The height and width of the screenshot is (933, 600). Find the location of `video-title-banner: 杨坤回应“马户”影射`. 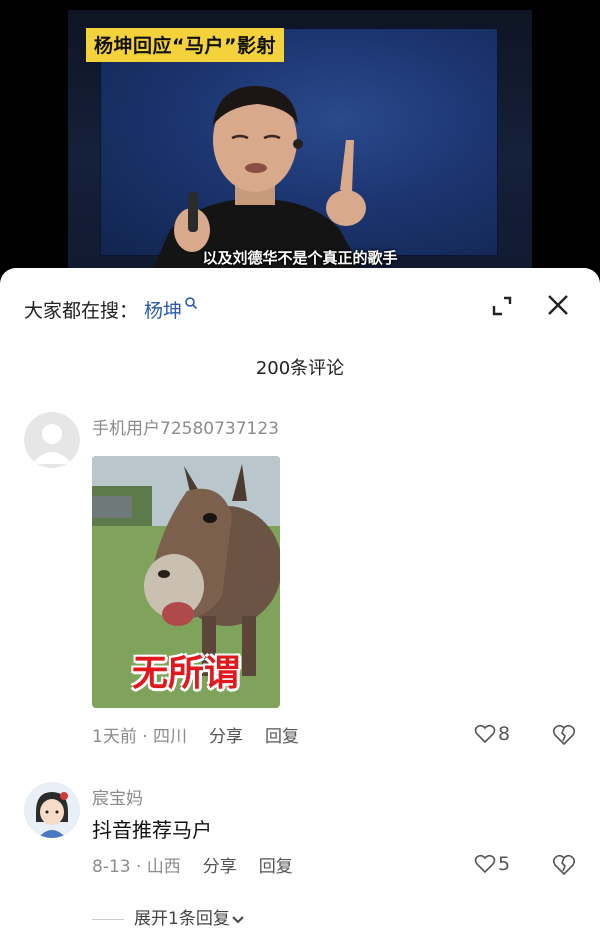

video-title-banner: 杨坤回应“马户”影射 is located at coordinates (185, 45).